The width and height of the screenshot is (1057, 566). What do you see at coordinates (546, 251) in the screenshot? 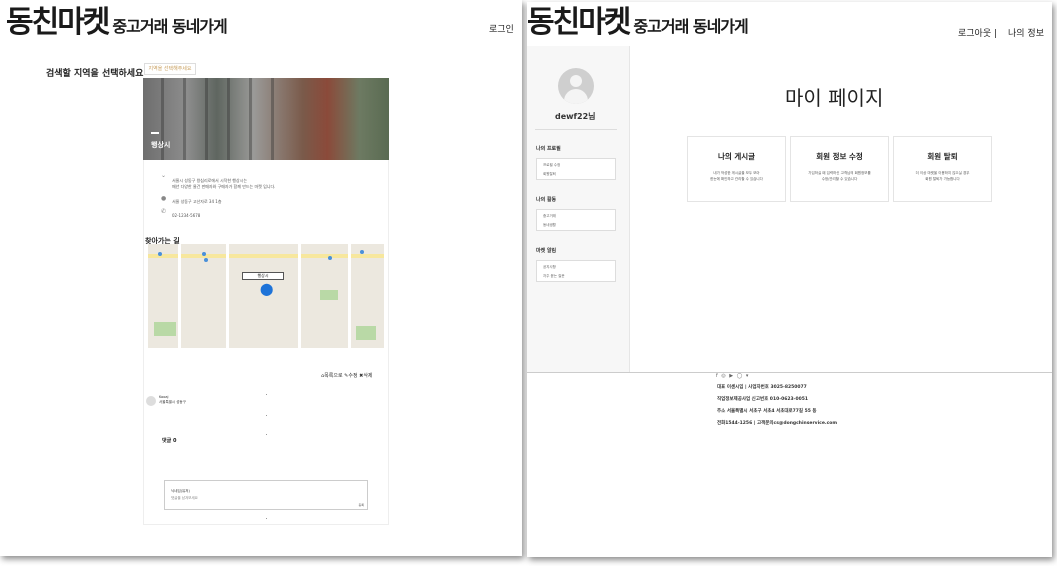
I see `sidebar-group-notice-title: 마켓 알림` at bounding box center [546, 251].